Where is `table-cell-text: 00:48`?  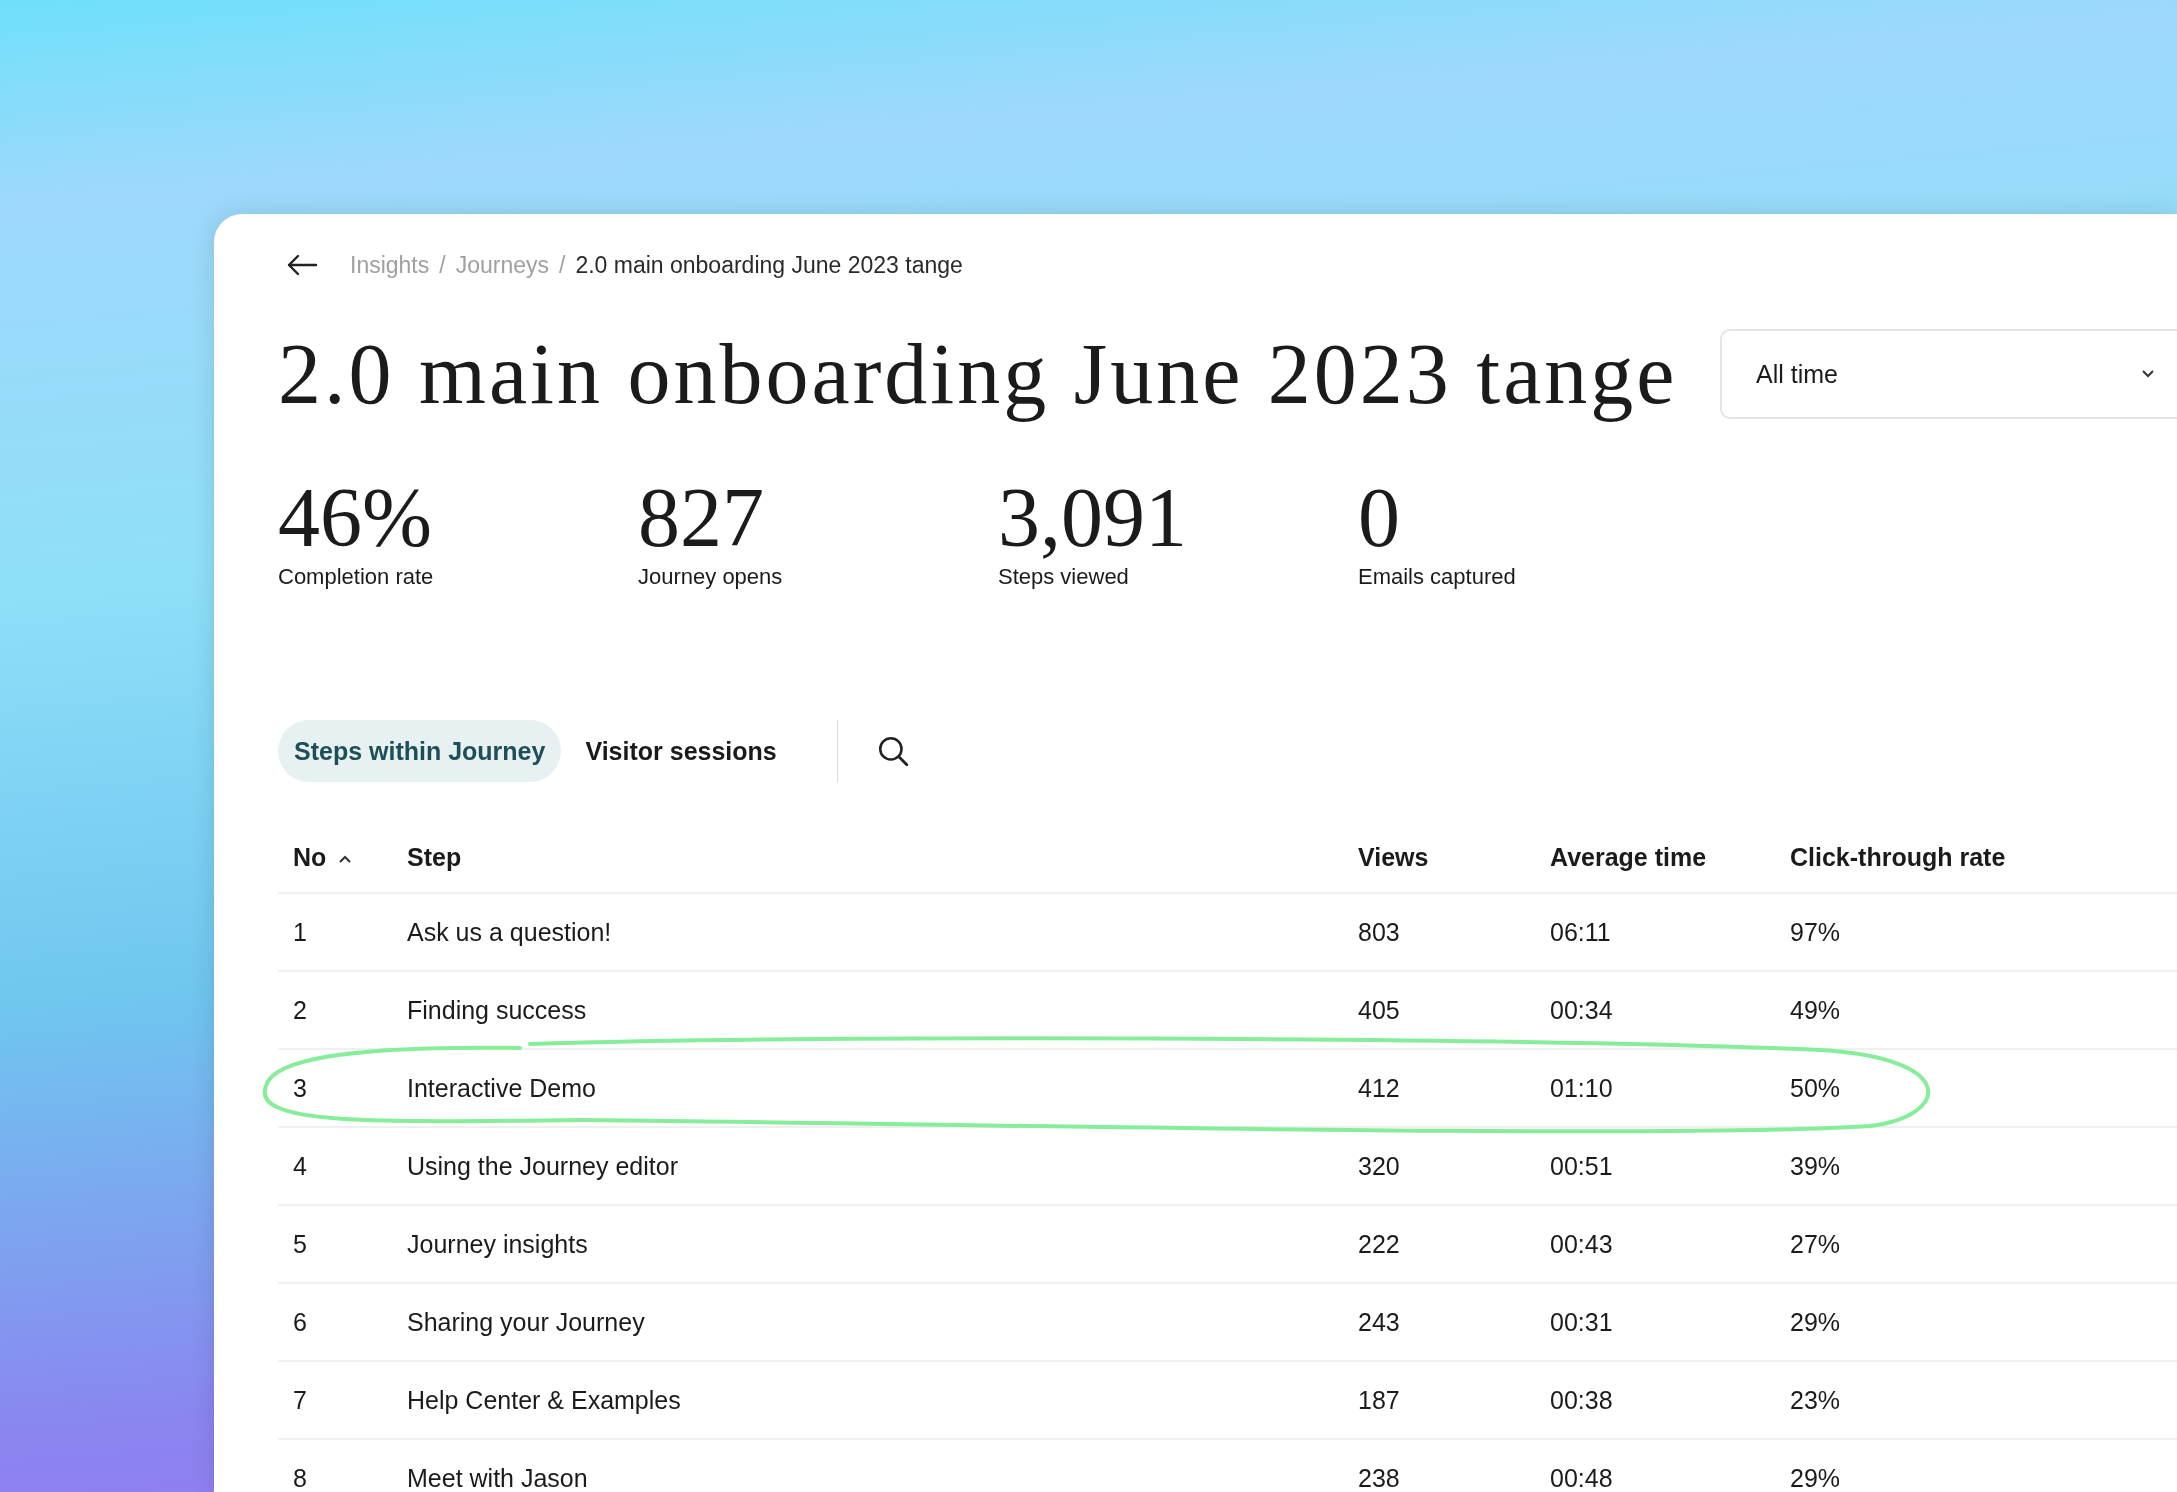 table-cell-text: 00:48 is located at coordinates (1582, 1477).